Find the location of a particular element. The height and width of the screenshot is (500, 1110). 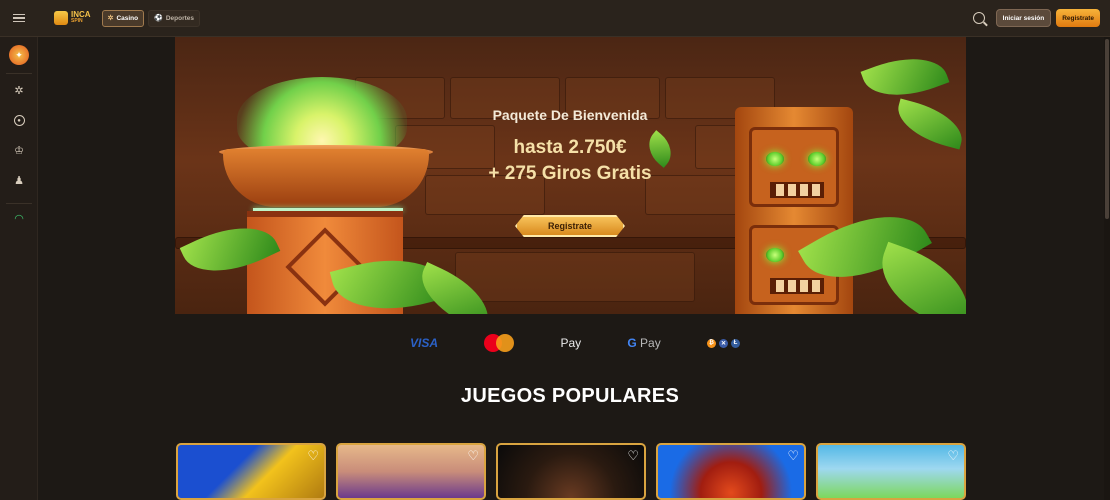

live-casino-icon: ● is located at coordinates (19, 120).